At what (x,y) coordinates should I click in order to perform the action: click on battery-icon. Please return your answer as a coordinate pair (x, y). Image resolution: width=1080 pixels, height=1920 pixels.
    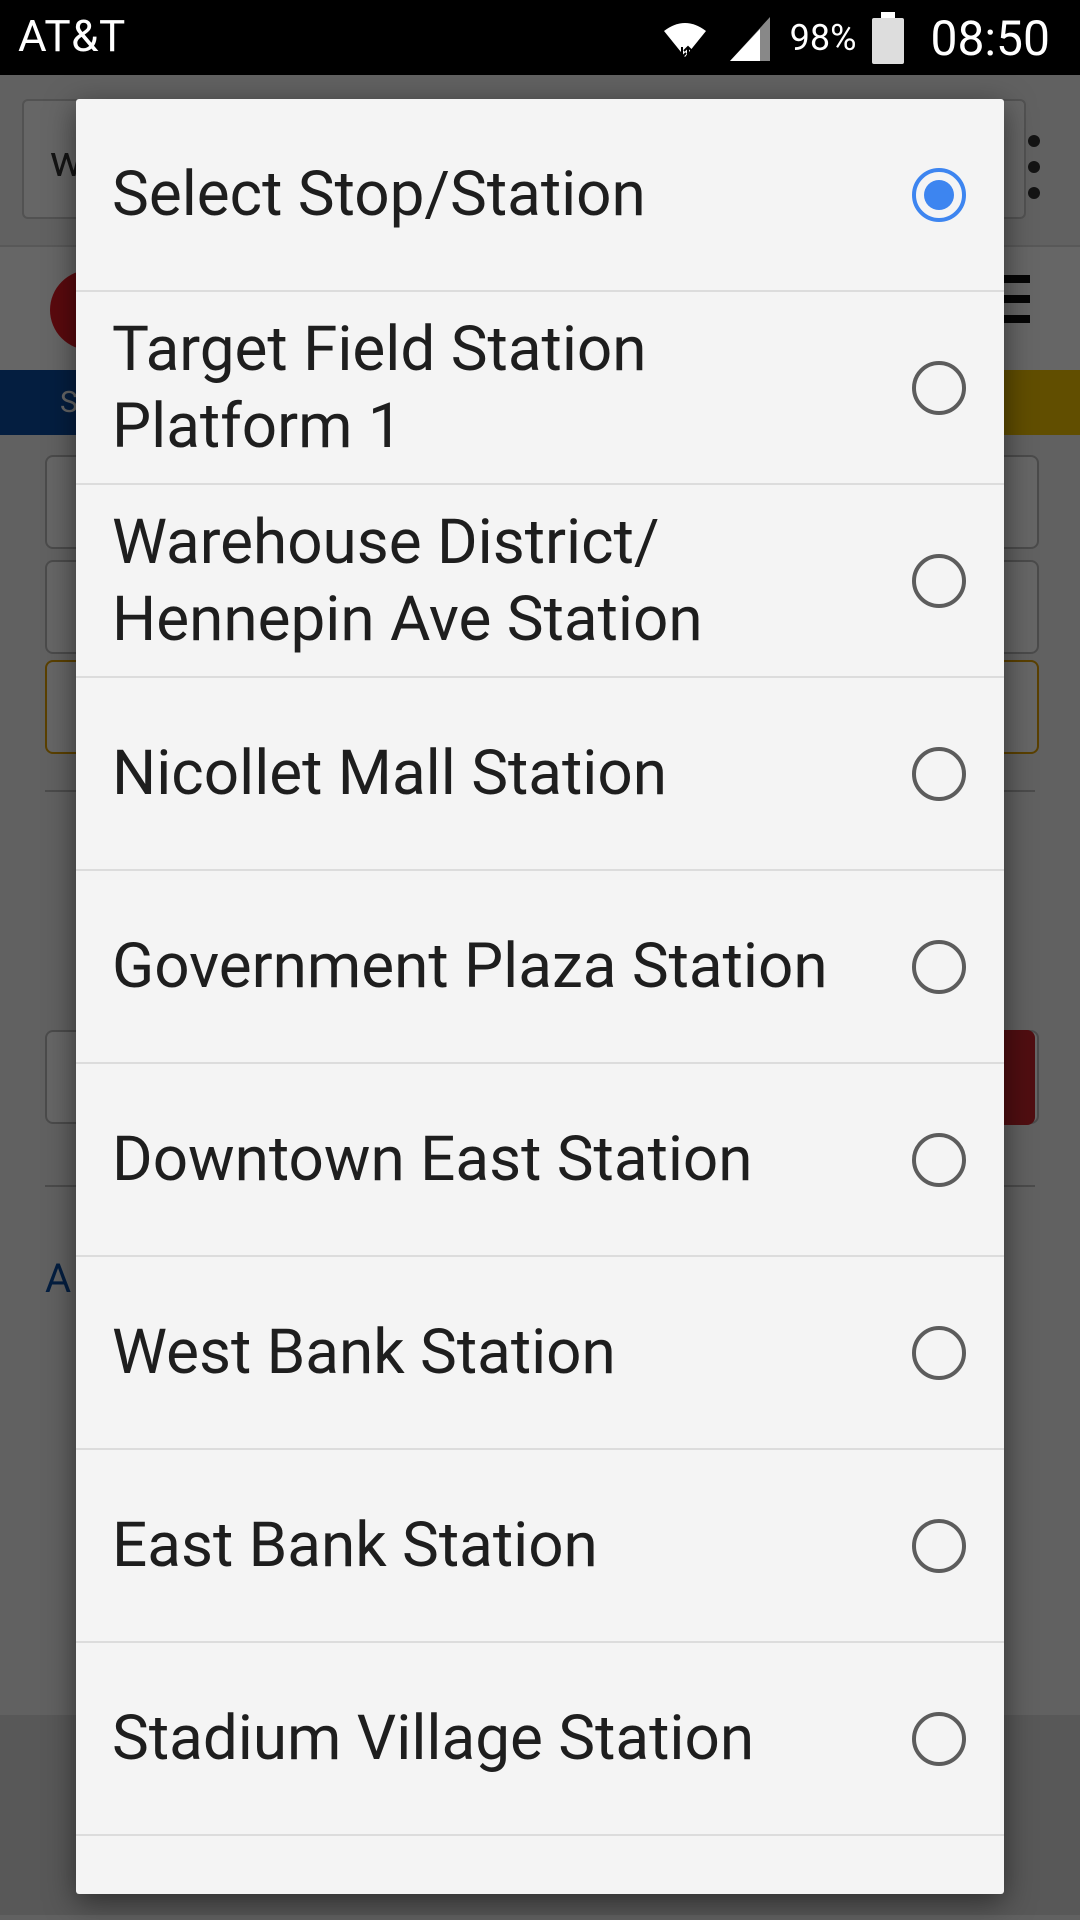
    Looking at the image, I should click on (888, 38).